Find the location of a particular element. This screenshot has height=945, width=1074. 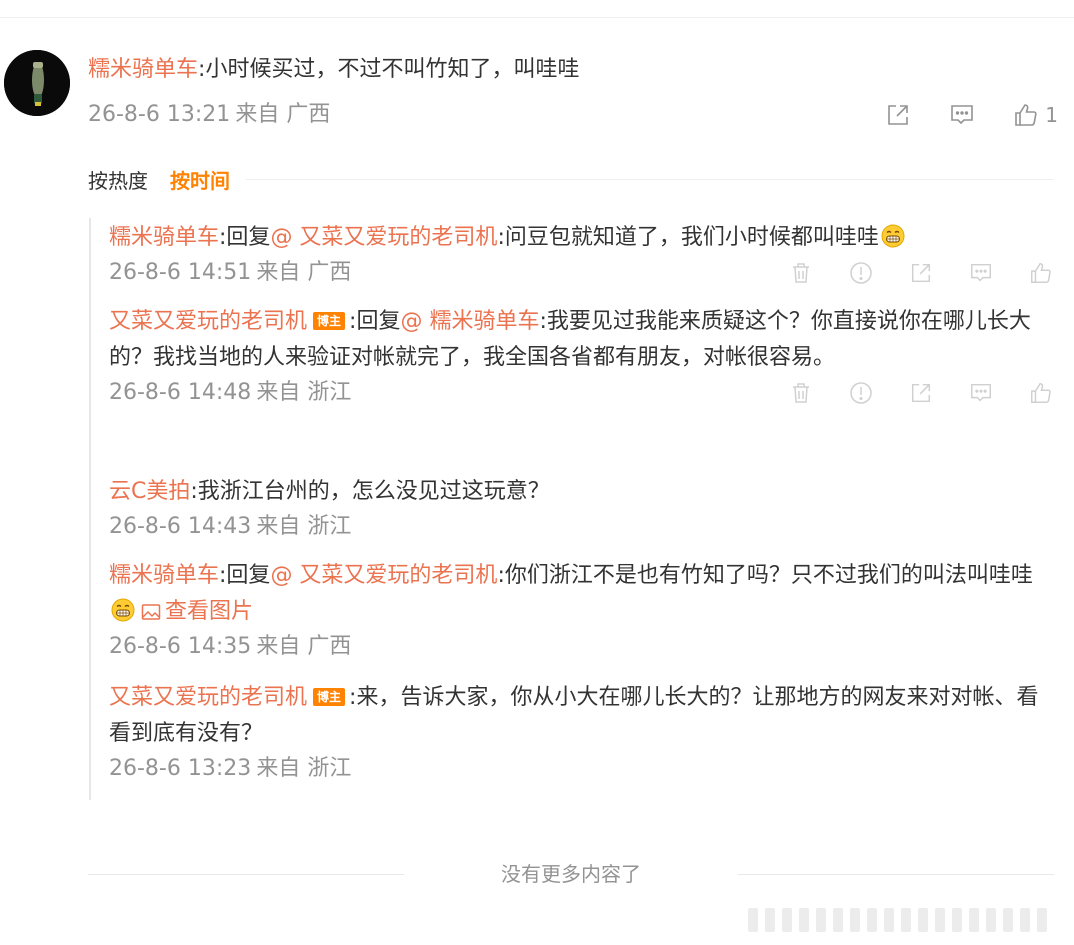

reply-mention: @ 糯米骑单车 is located at coordinates (469, 321).